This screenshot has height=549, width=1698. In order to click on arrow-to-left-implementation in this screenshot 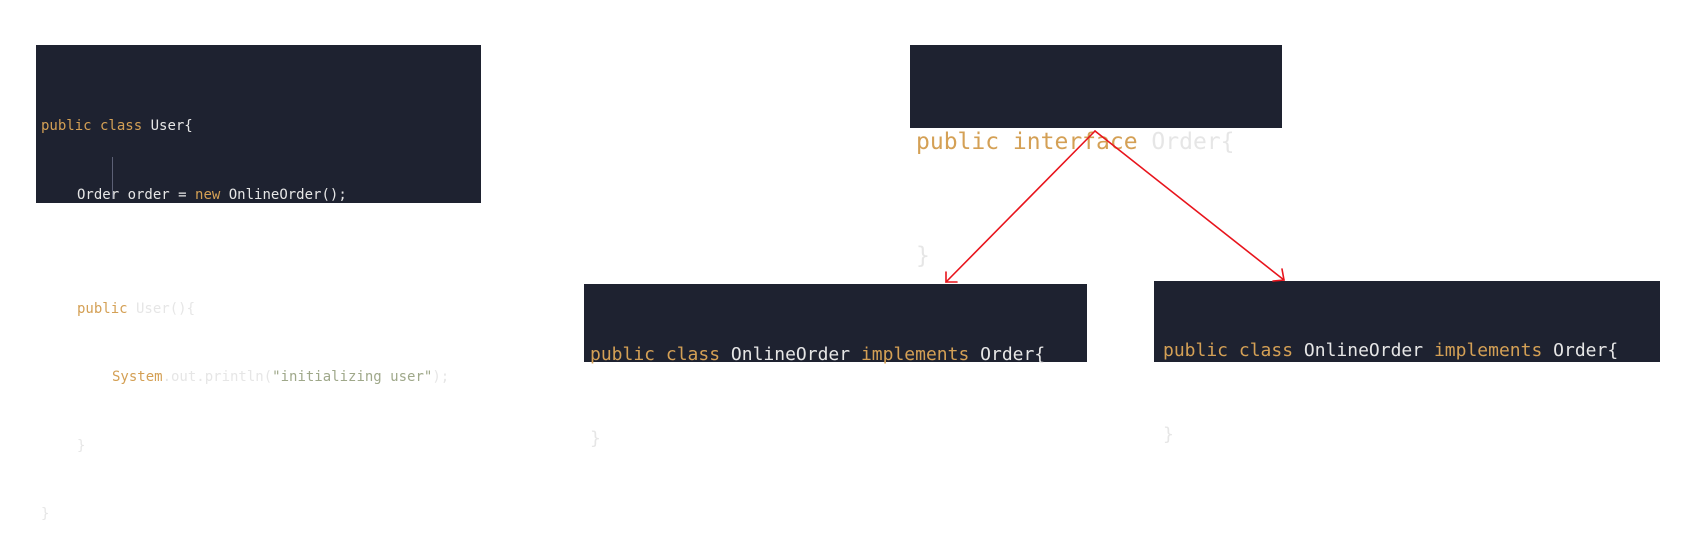, I will do `click(1020, 206)`.